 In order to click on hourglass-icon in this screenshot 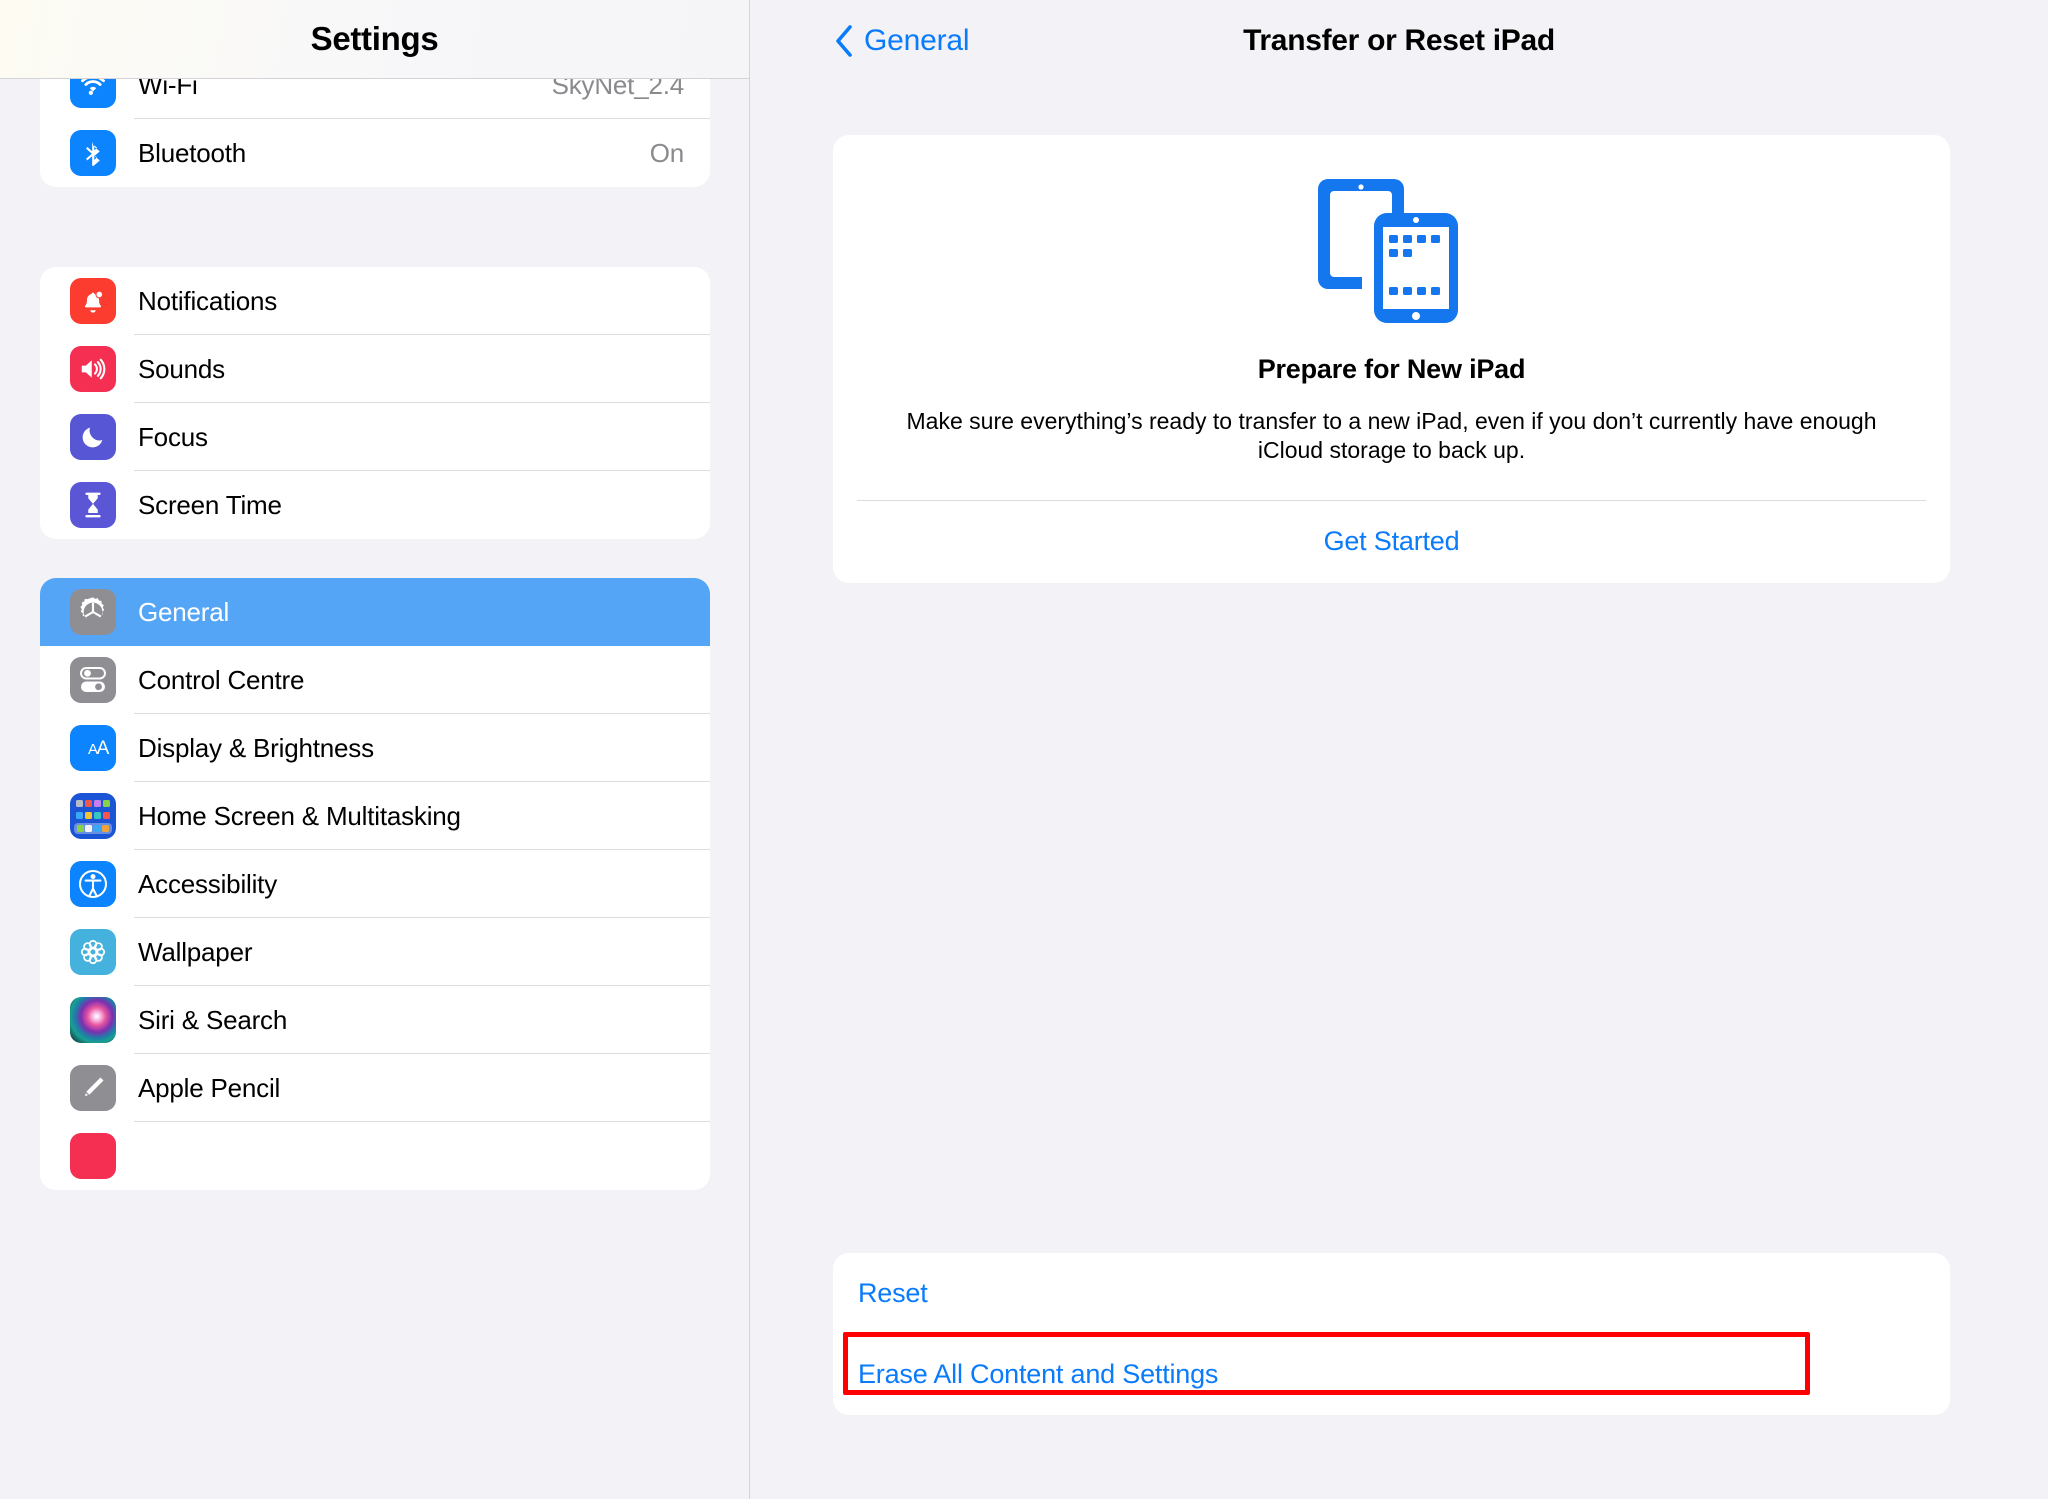, I will do `click(93, 505)`.